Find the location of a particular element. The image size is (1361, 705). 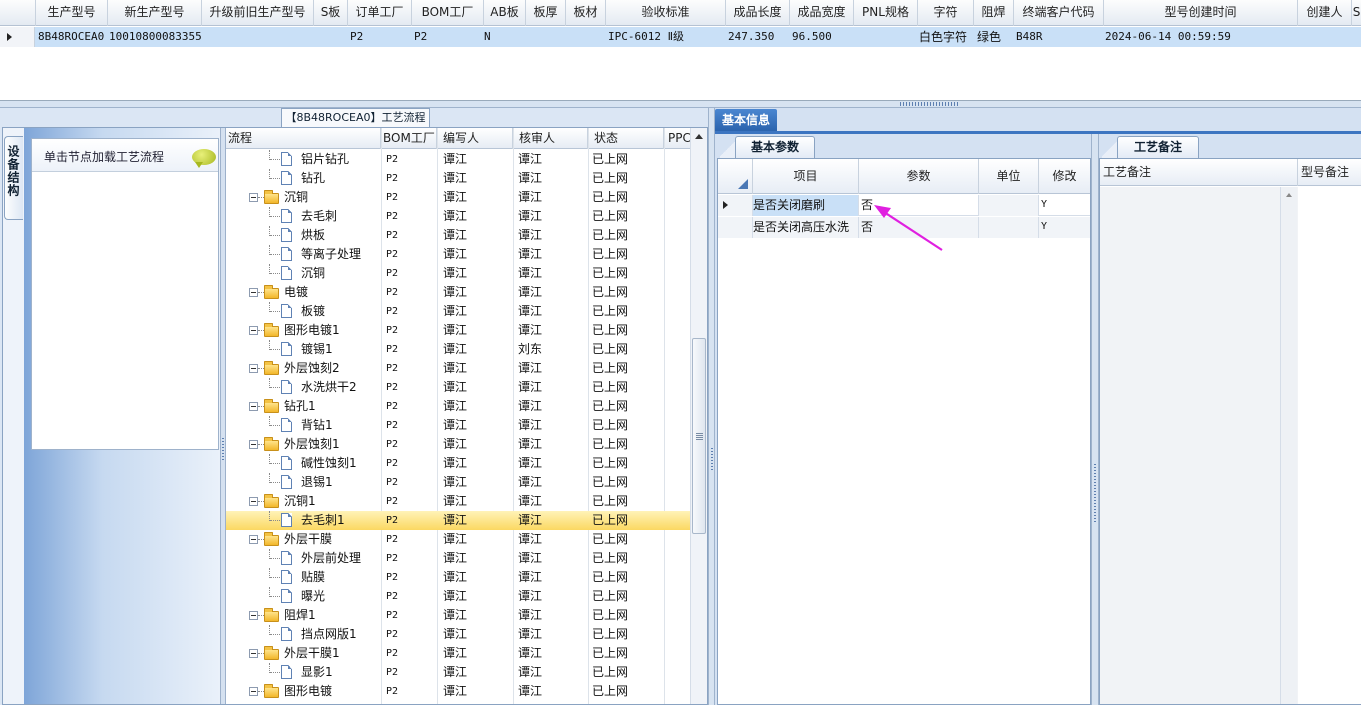

cell-prod-model: 8B48ROCEA0 is located at coordinates (73, 37).